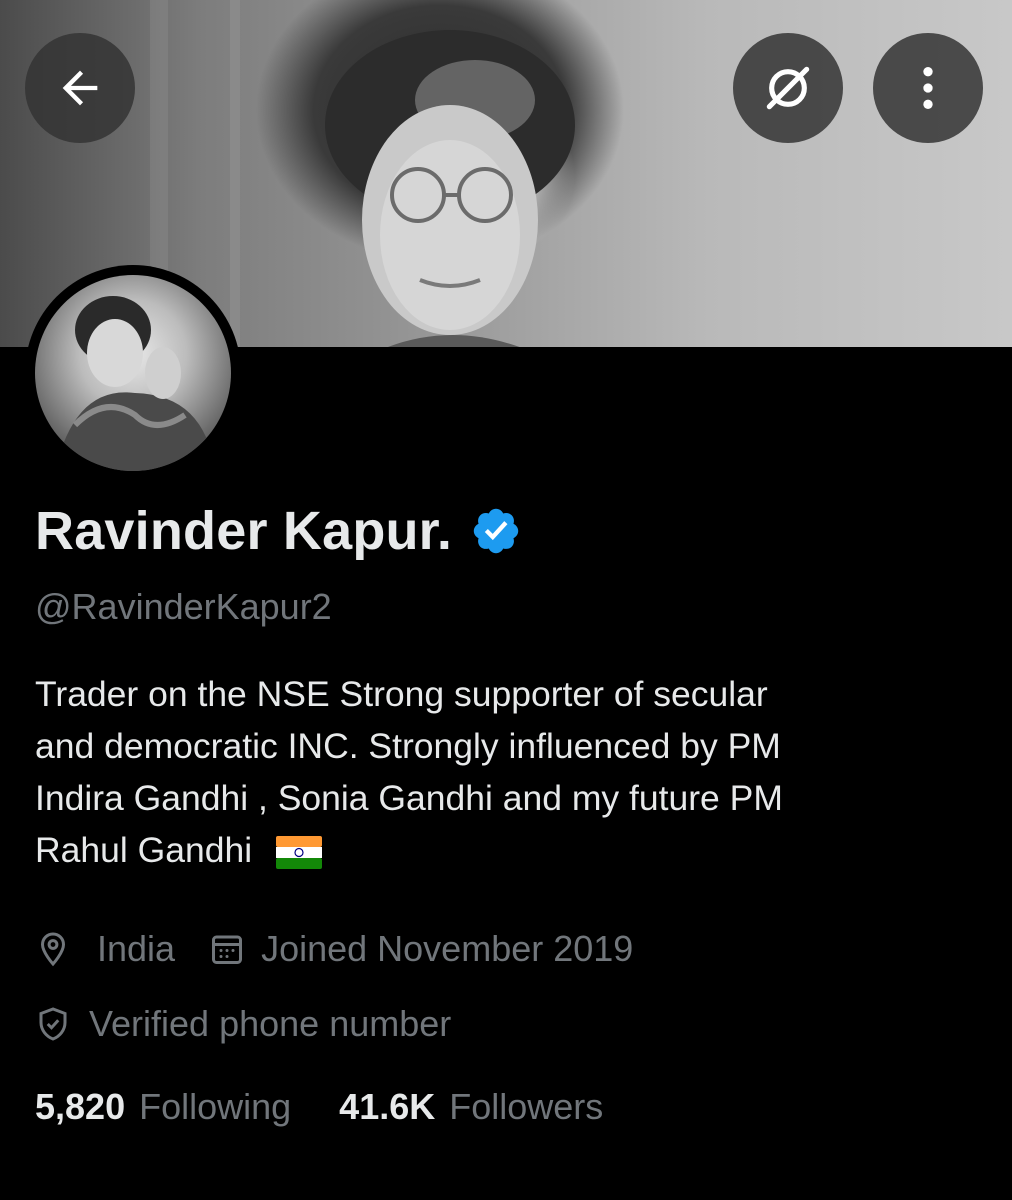 Image resolution: width=1012 pixels, height=1200 pixels. What do you see at coordinates (80, 1106) in the screenshot?
I see `following-count: 5,820` at bounding box center [80, 1106].